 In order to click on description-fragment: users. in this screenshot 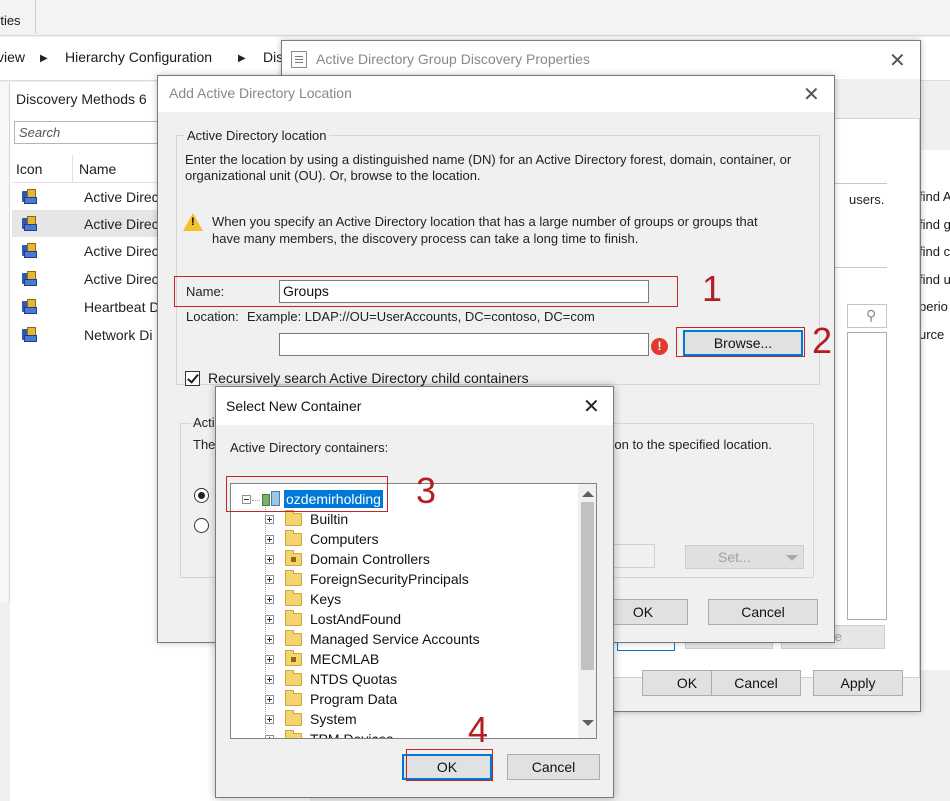, I will do `click(867, 199)`.